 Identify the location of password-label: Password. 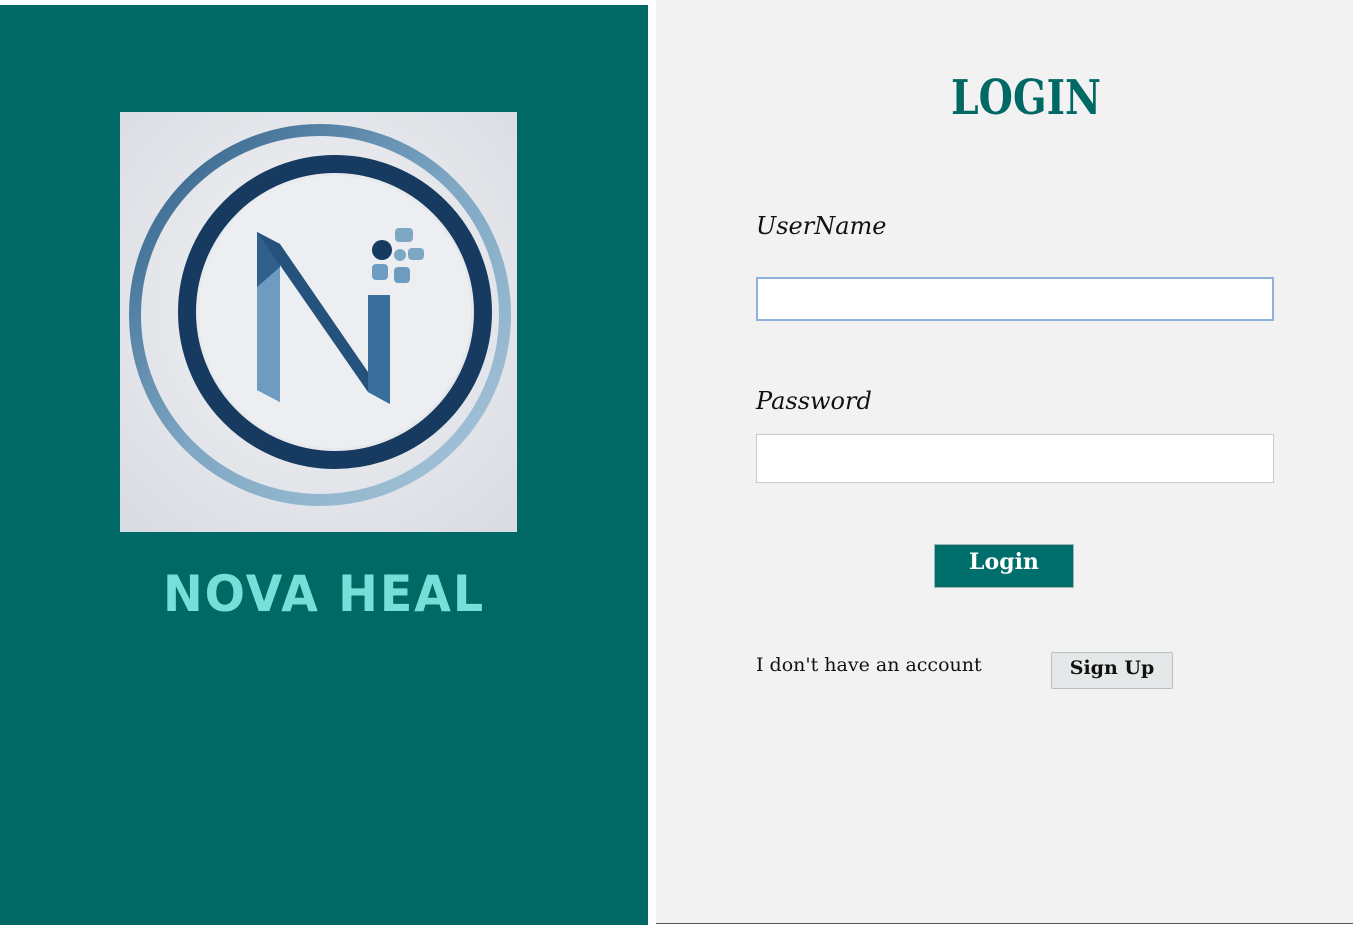
(814, 401).